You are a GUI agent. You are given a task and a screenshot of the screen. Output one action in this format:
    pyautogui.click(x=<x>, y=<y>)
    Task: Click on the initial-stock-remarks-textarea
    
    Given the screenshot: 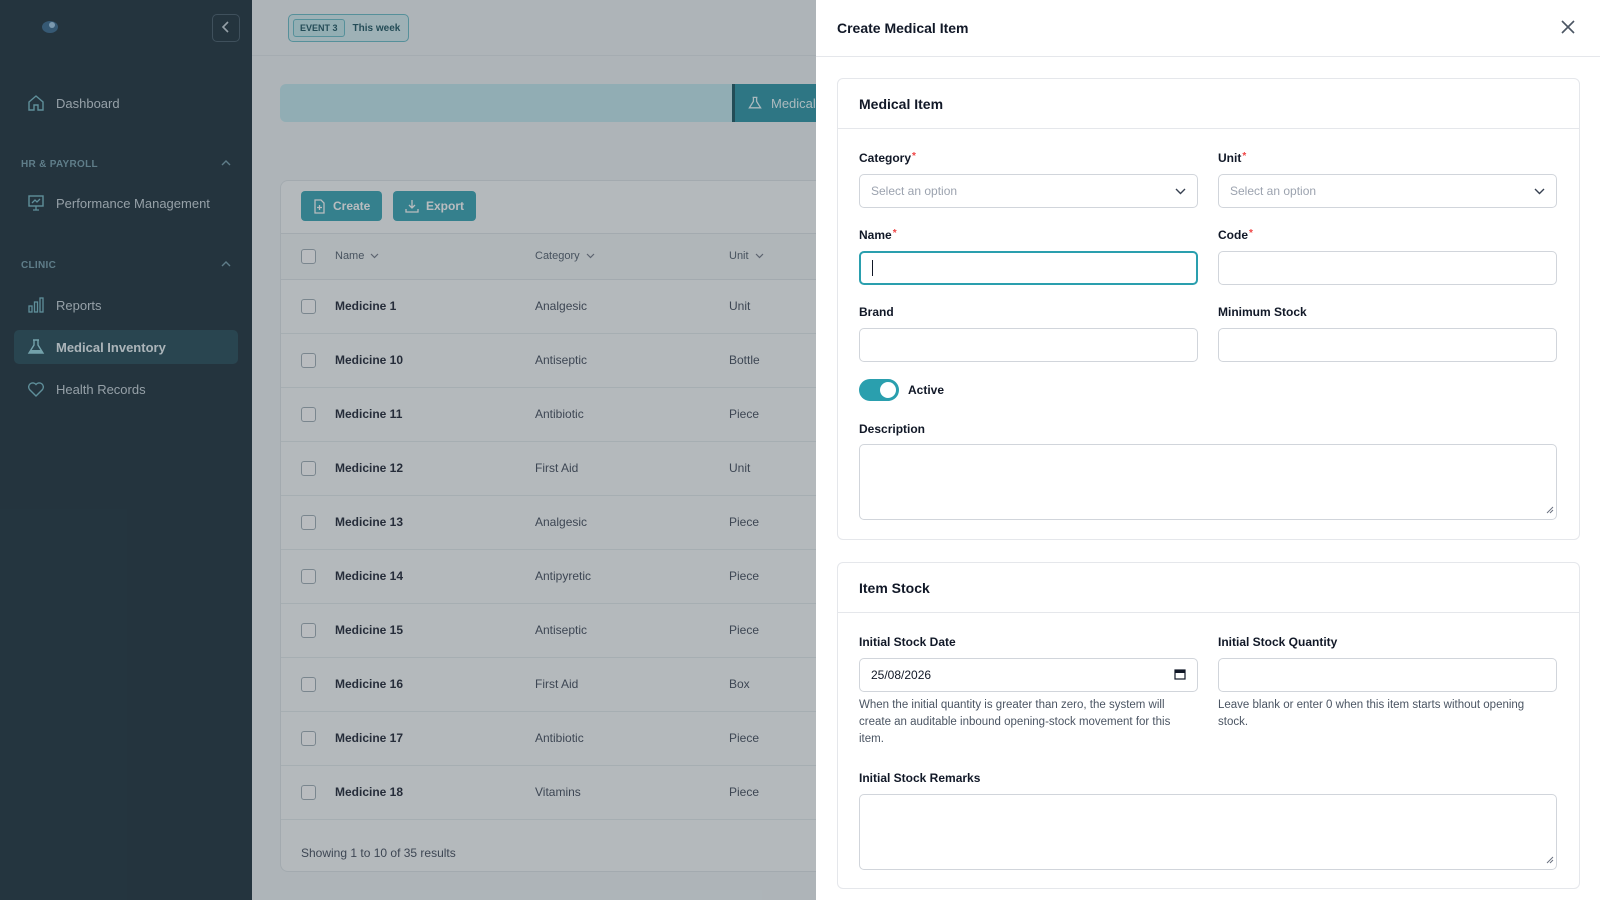 What is the action you would take?
    pyautogui.click(x=1208, y=832)
    